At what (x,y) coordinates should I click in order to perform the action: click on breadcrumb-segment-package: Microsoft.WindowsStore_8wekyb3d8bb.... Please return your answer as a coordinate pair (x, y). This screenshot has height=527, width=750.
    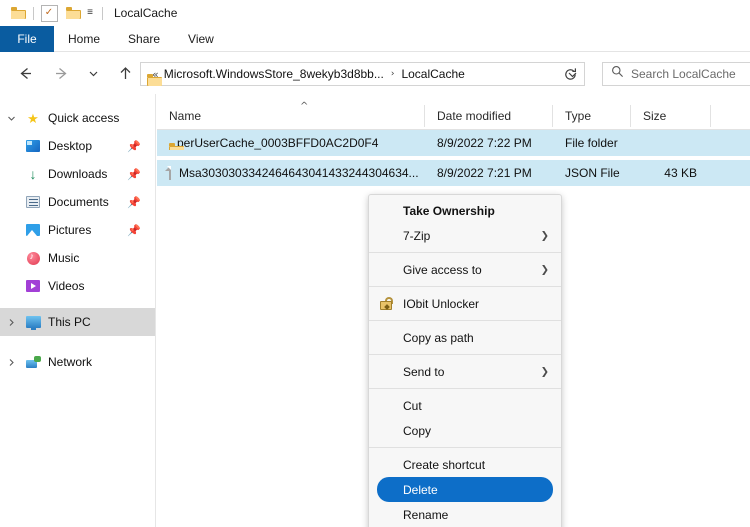
    Looking at the image, I should click on (274, 74).